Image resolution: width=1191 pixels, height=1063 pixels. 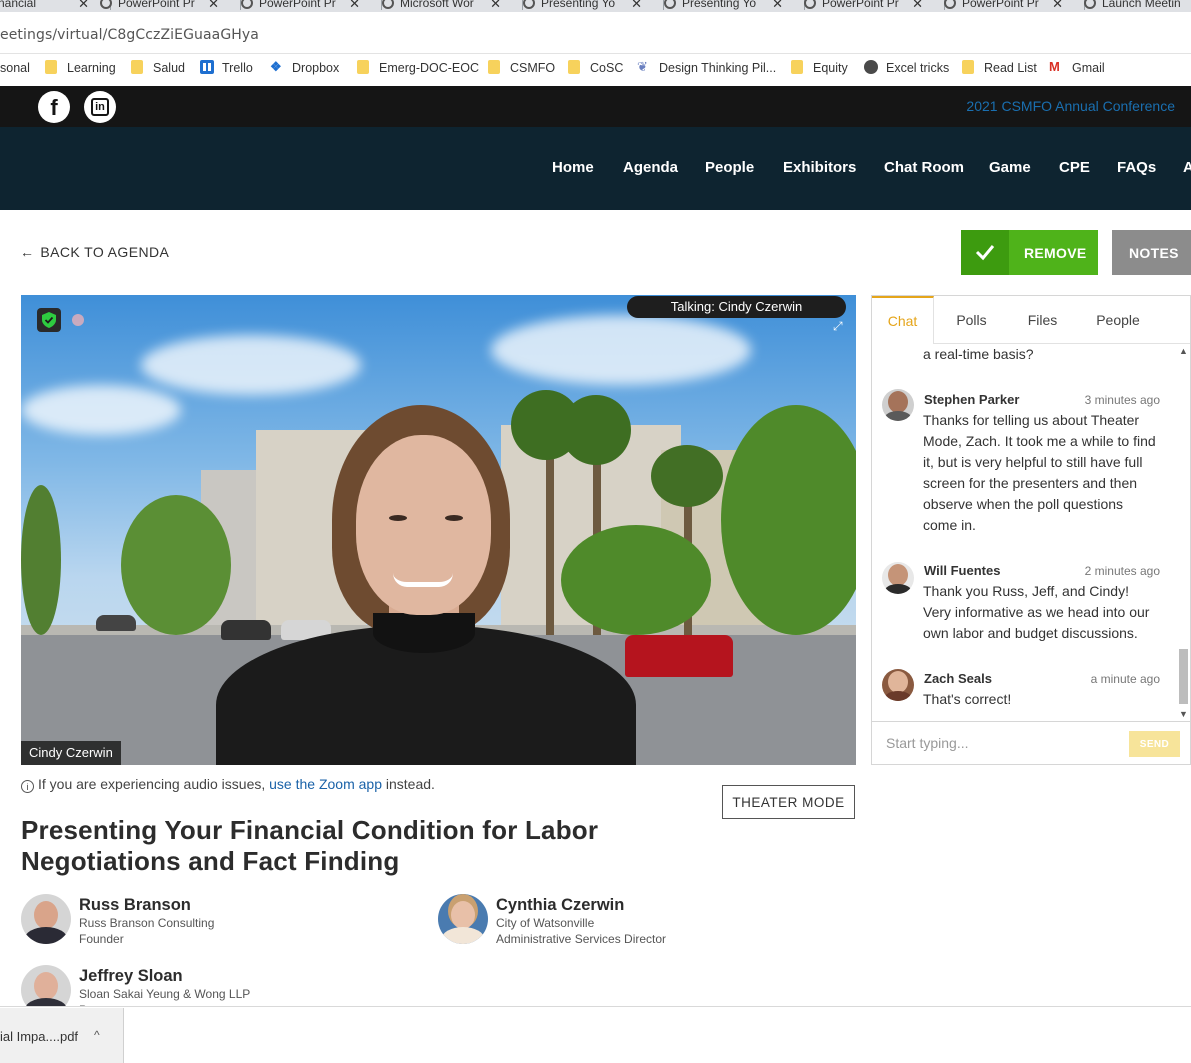 What do you see at coordinates (578, 5) in the screenshot?
I see `tab-title: Presenting Yo` at bounding box center [578, 5].